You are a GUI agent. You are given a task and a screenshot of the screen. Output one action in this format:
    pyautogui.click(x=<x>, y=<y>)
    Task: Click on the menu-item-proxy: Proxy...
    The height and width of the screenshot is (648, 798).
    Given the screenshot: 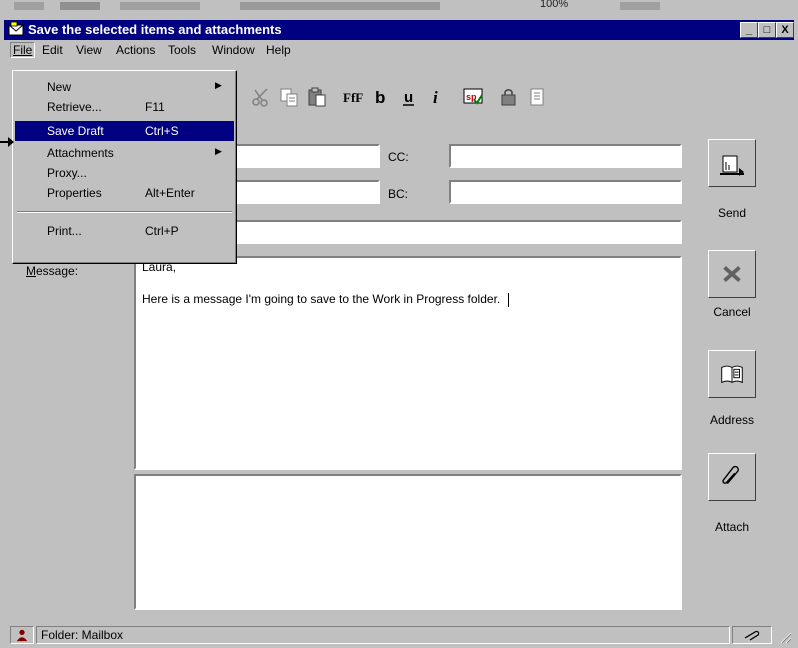 What is the action you would take?
    pyautogui.click(x=124, y=173)
    